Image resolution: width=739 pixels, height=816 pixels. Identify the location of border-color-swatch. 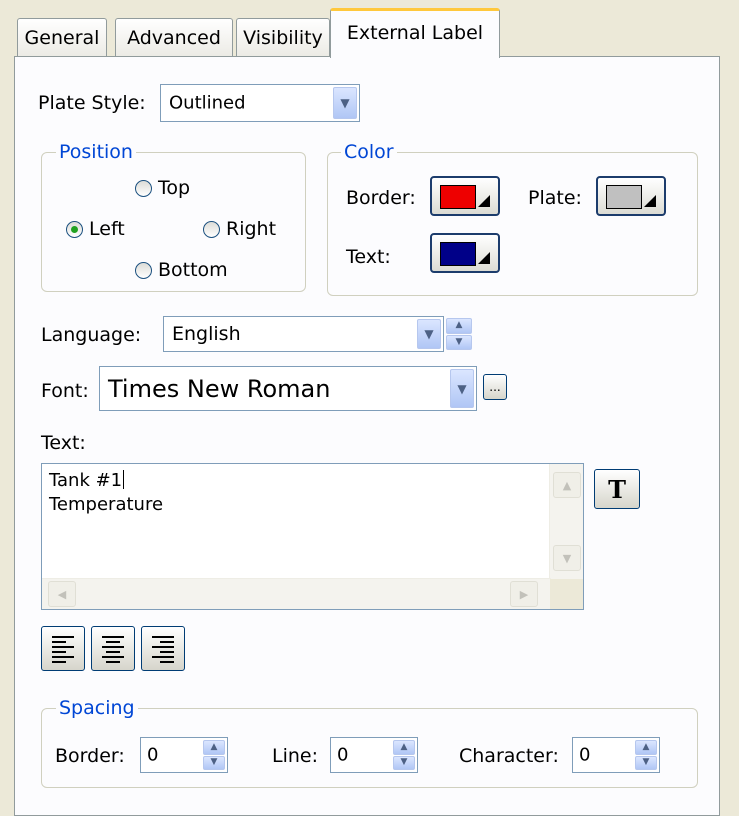
(458, 197).